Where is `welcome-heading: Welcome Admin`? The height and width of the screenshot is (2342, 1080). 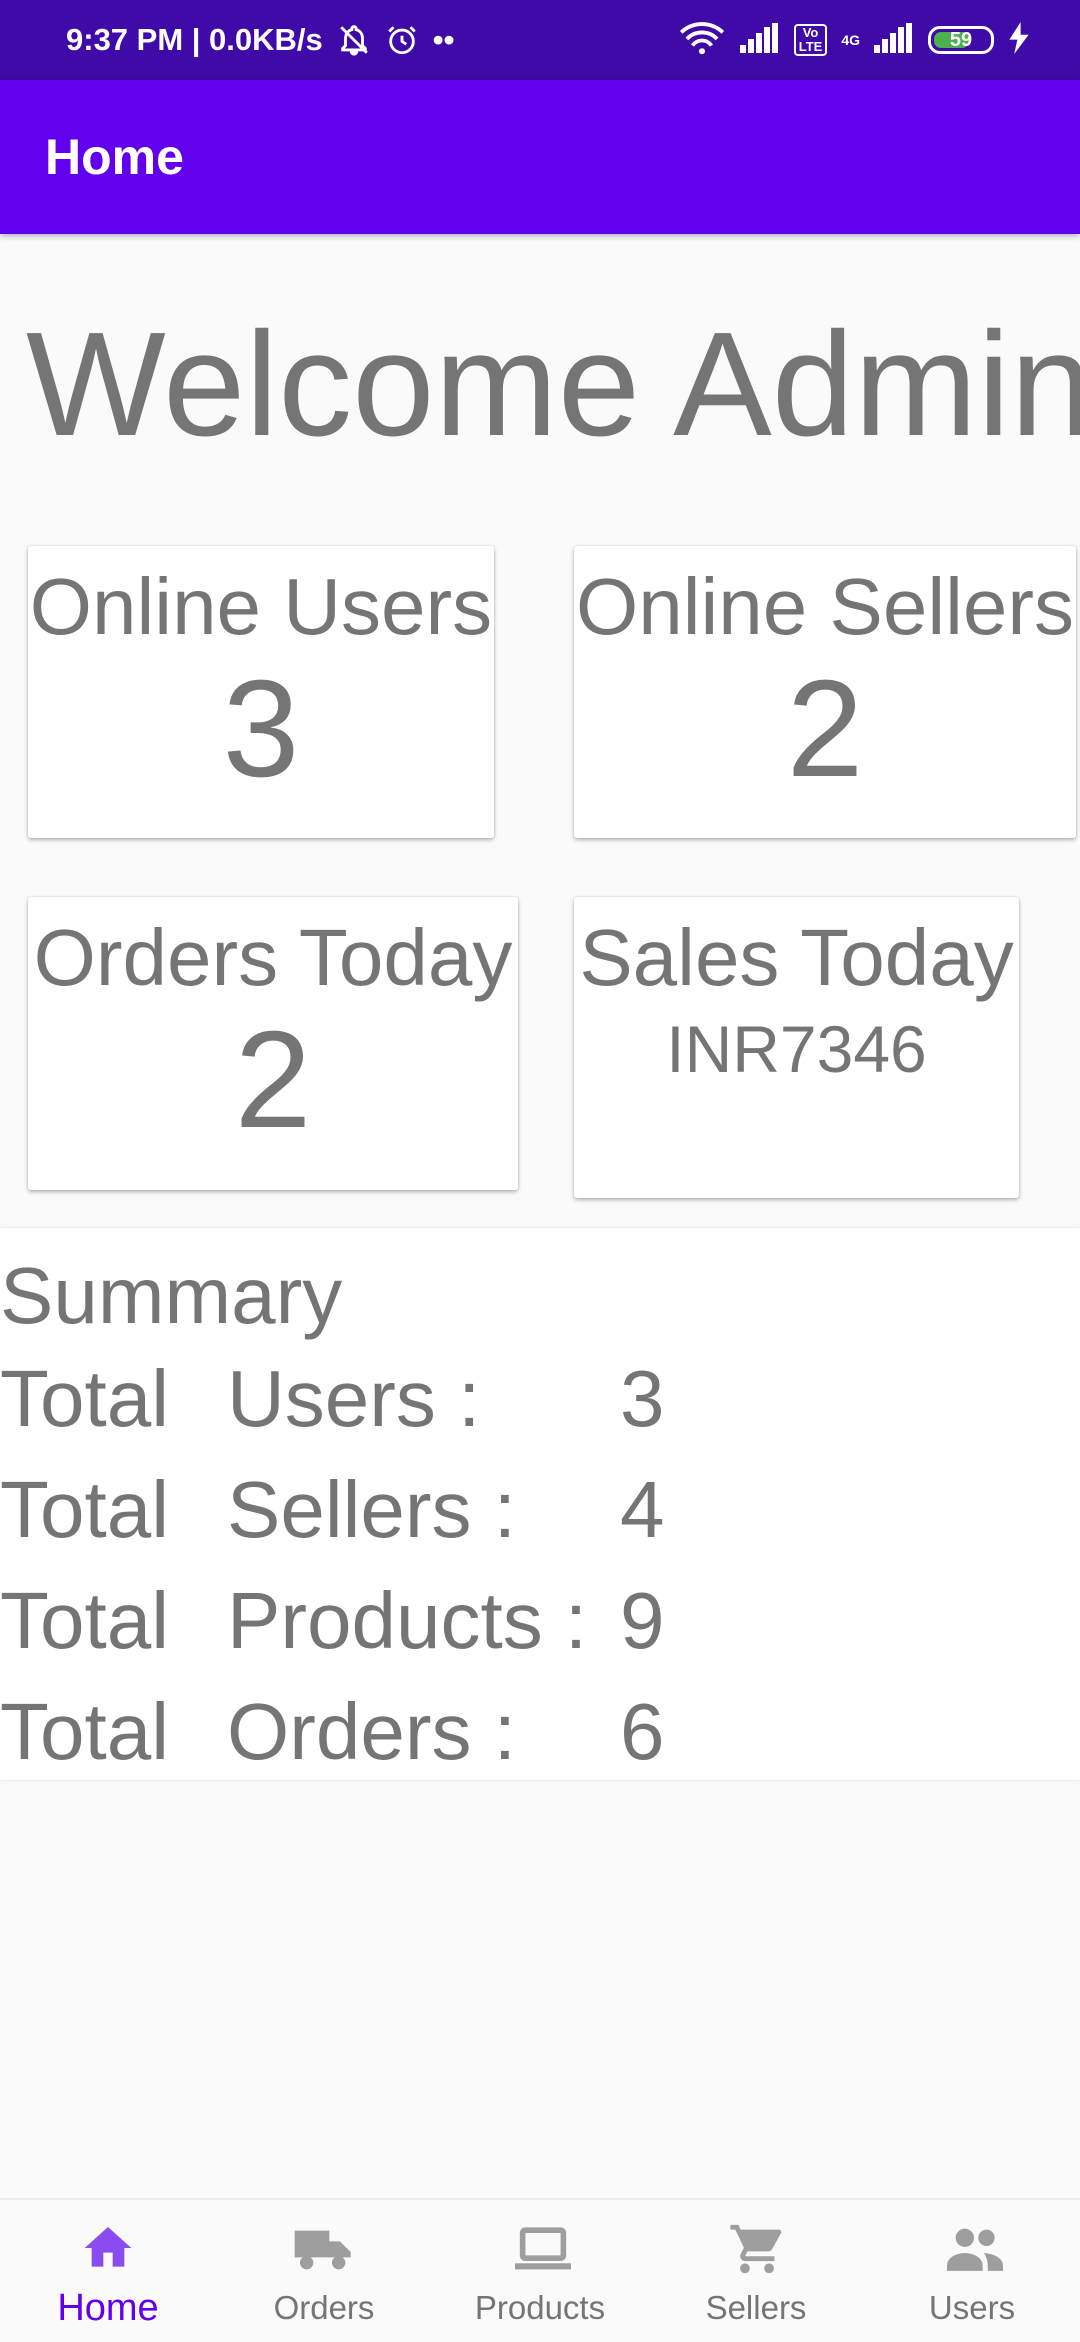 welcome-heading: Welcome Admin is located at coordinates (553, 384).